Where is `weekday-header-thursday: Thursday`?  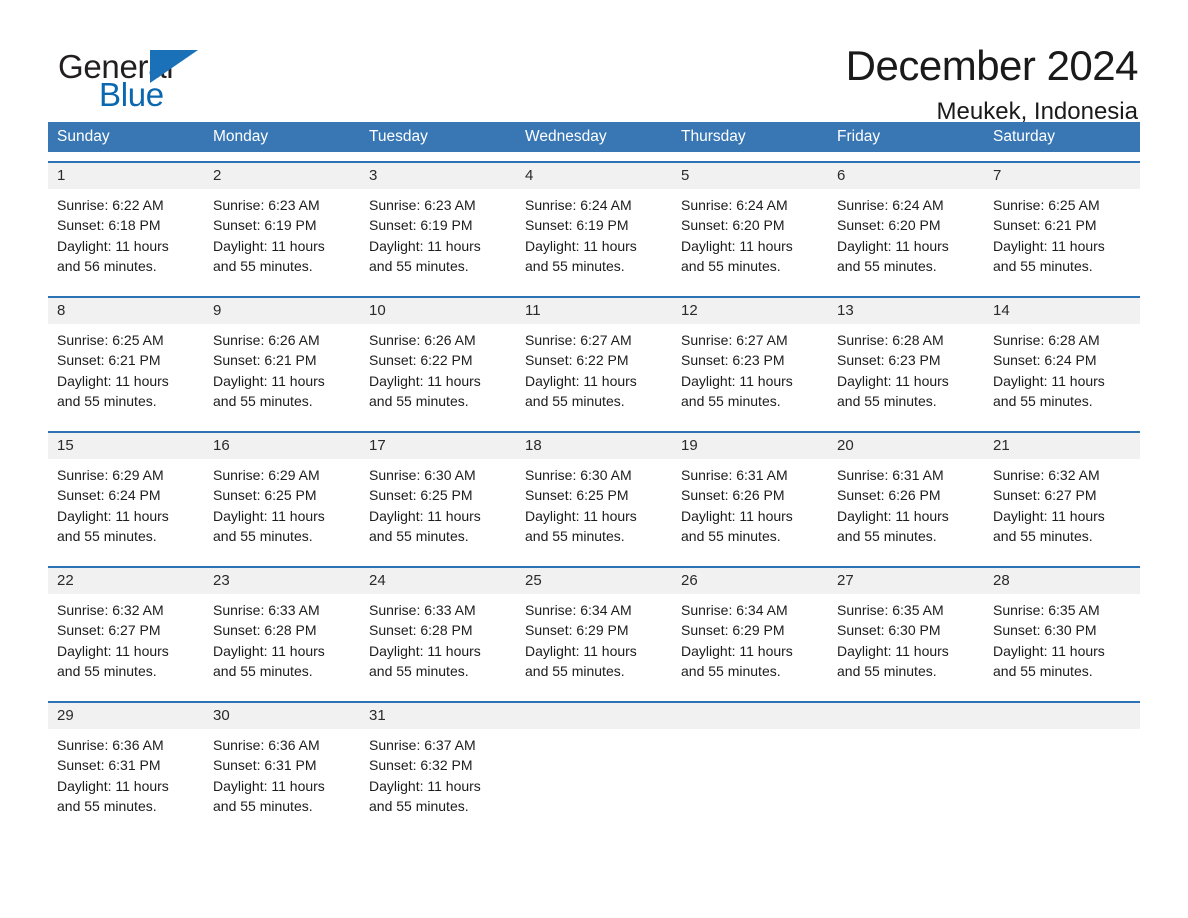 weekday-header-thursday: Thursday is located at coordinates (713, 136).